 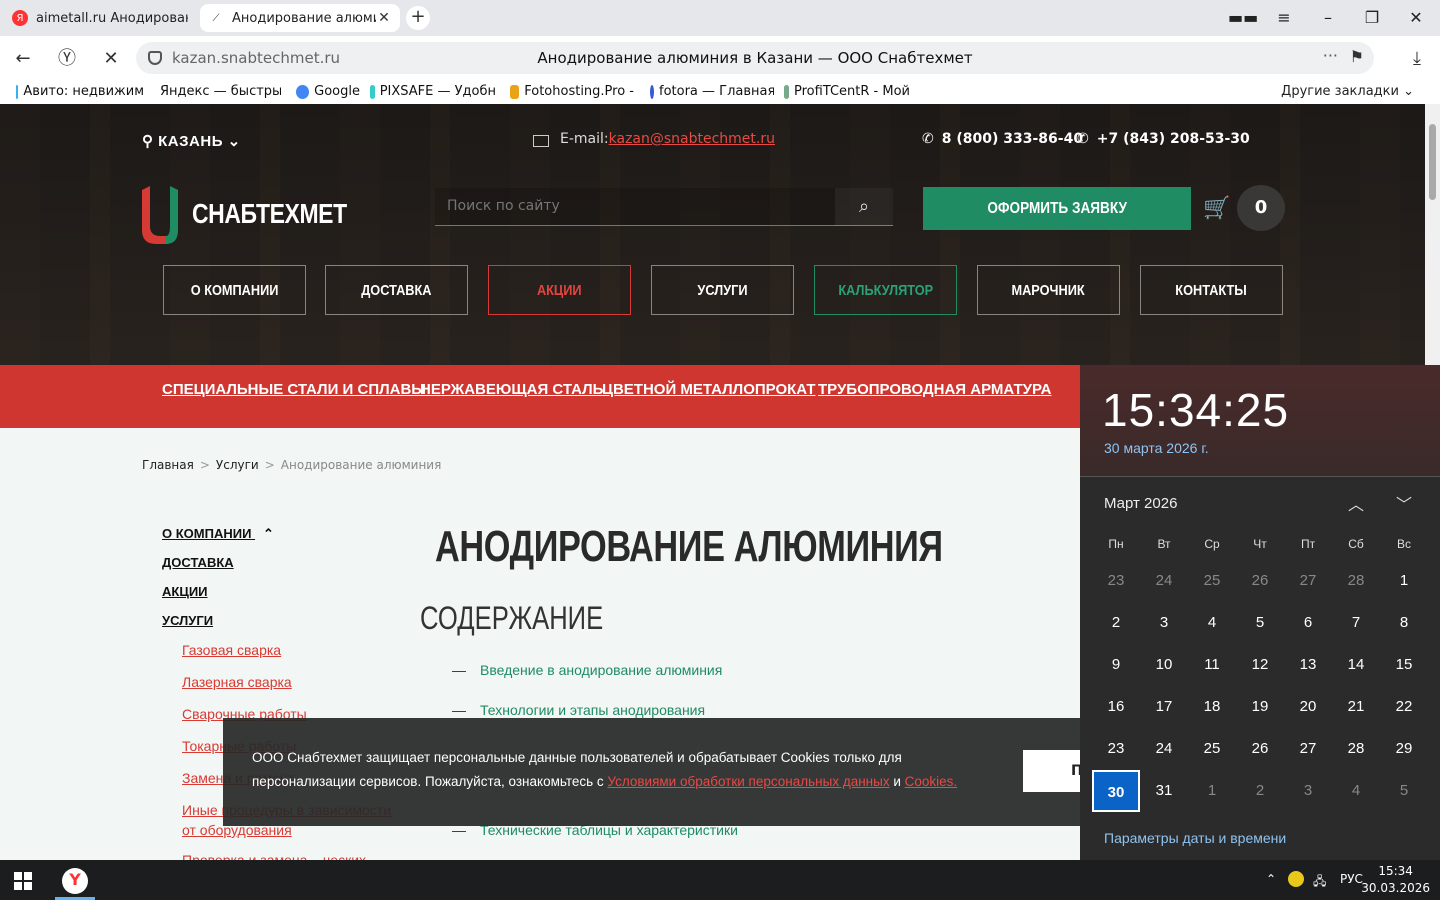 What do you see at coordinates (885, 290) in the screenshot?
I see `menu-calculator: КАЛЬКУЛЯТОР` at bounding box center [885, 290].